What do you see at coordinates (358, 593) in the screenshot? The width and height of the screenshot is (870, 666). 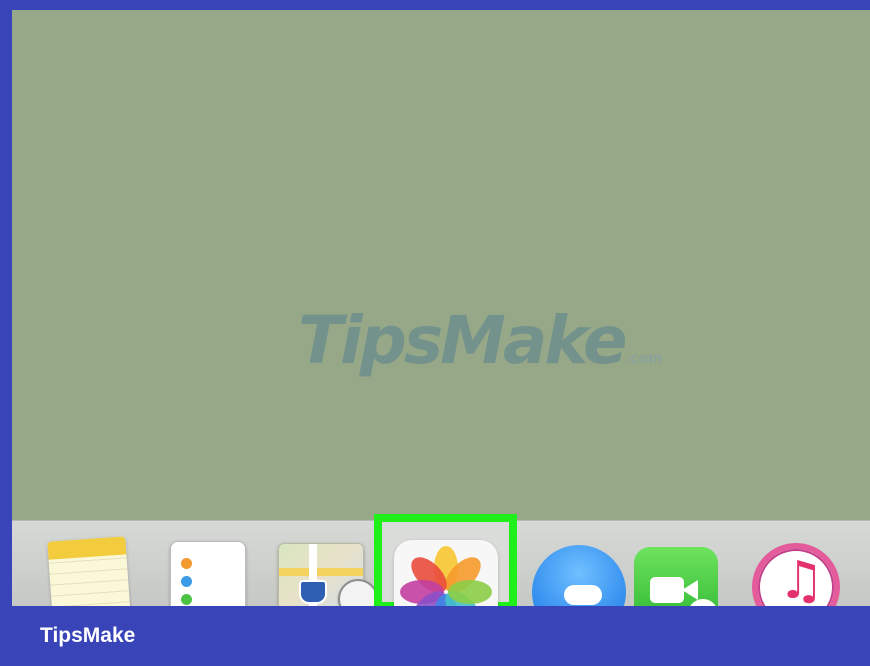 I see `compass-icon` at bounding box center [358, 593].